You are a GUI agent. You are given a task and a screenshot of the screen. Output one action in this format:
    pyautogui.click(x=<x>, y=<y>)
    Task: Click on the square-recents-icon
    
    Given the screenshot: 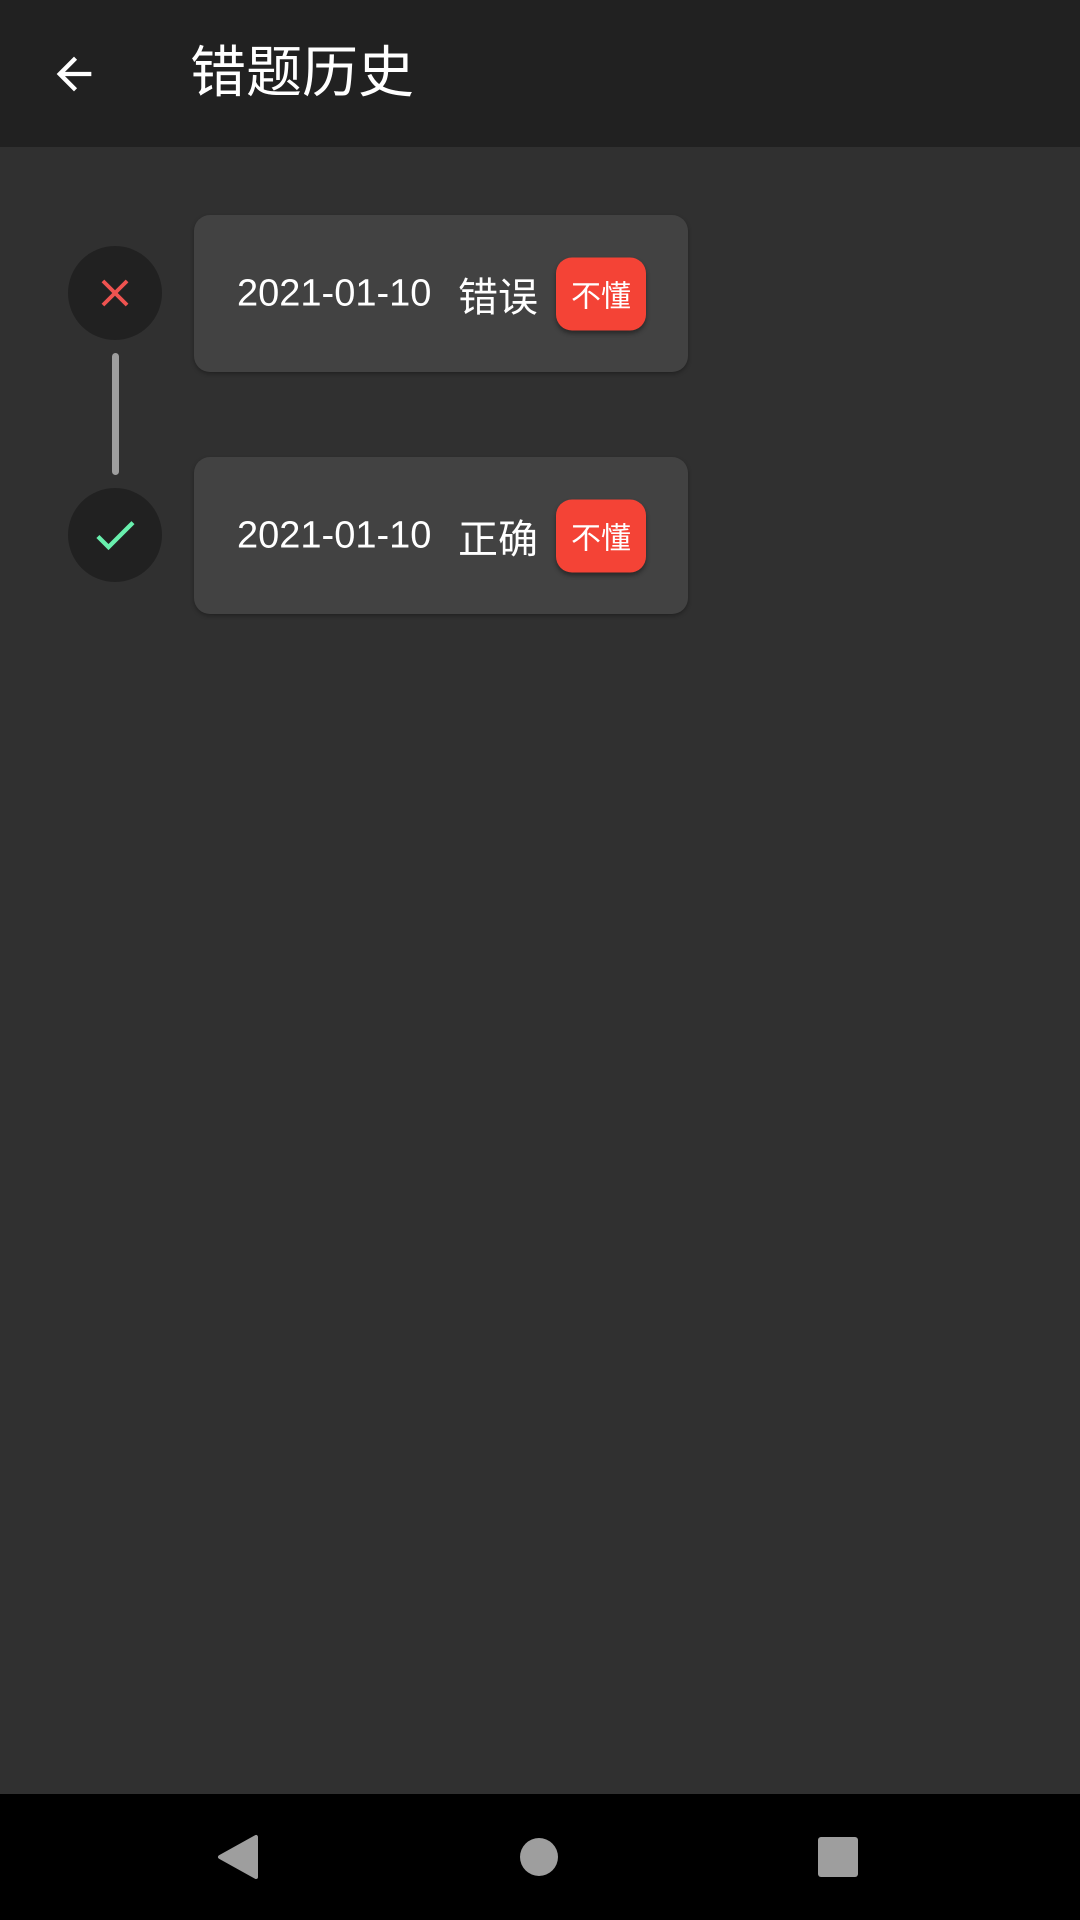 What is the action you would take?
    pyautogui.click(x=838, y=1857)
    